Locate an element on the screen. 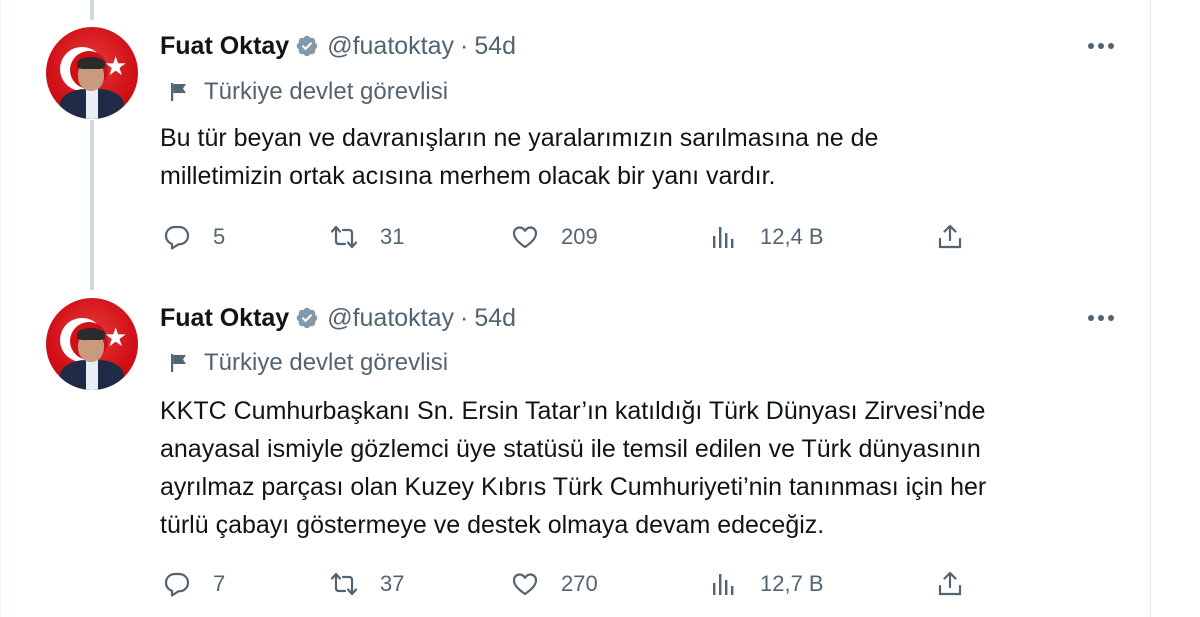 The image size is (1200, 617). like-button: 270 is located at coordinates (554, 584).